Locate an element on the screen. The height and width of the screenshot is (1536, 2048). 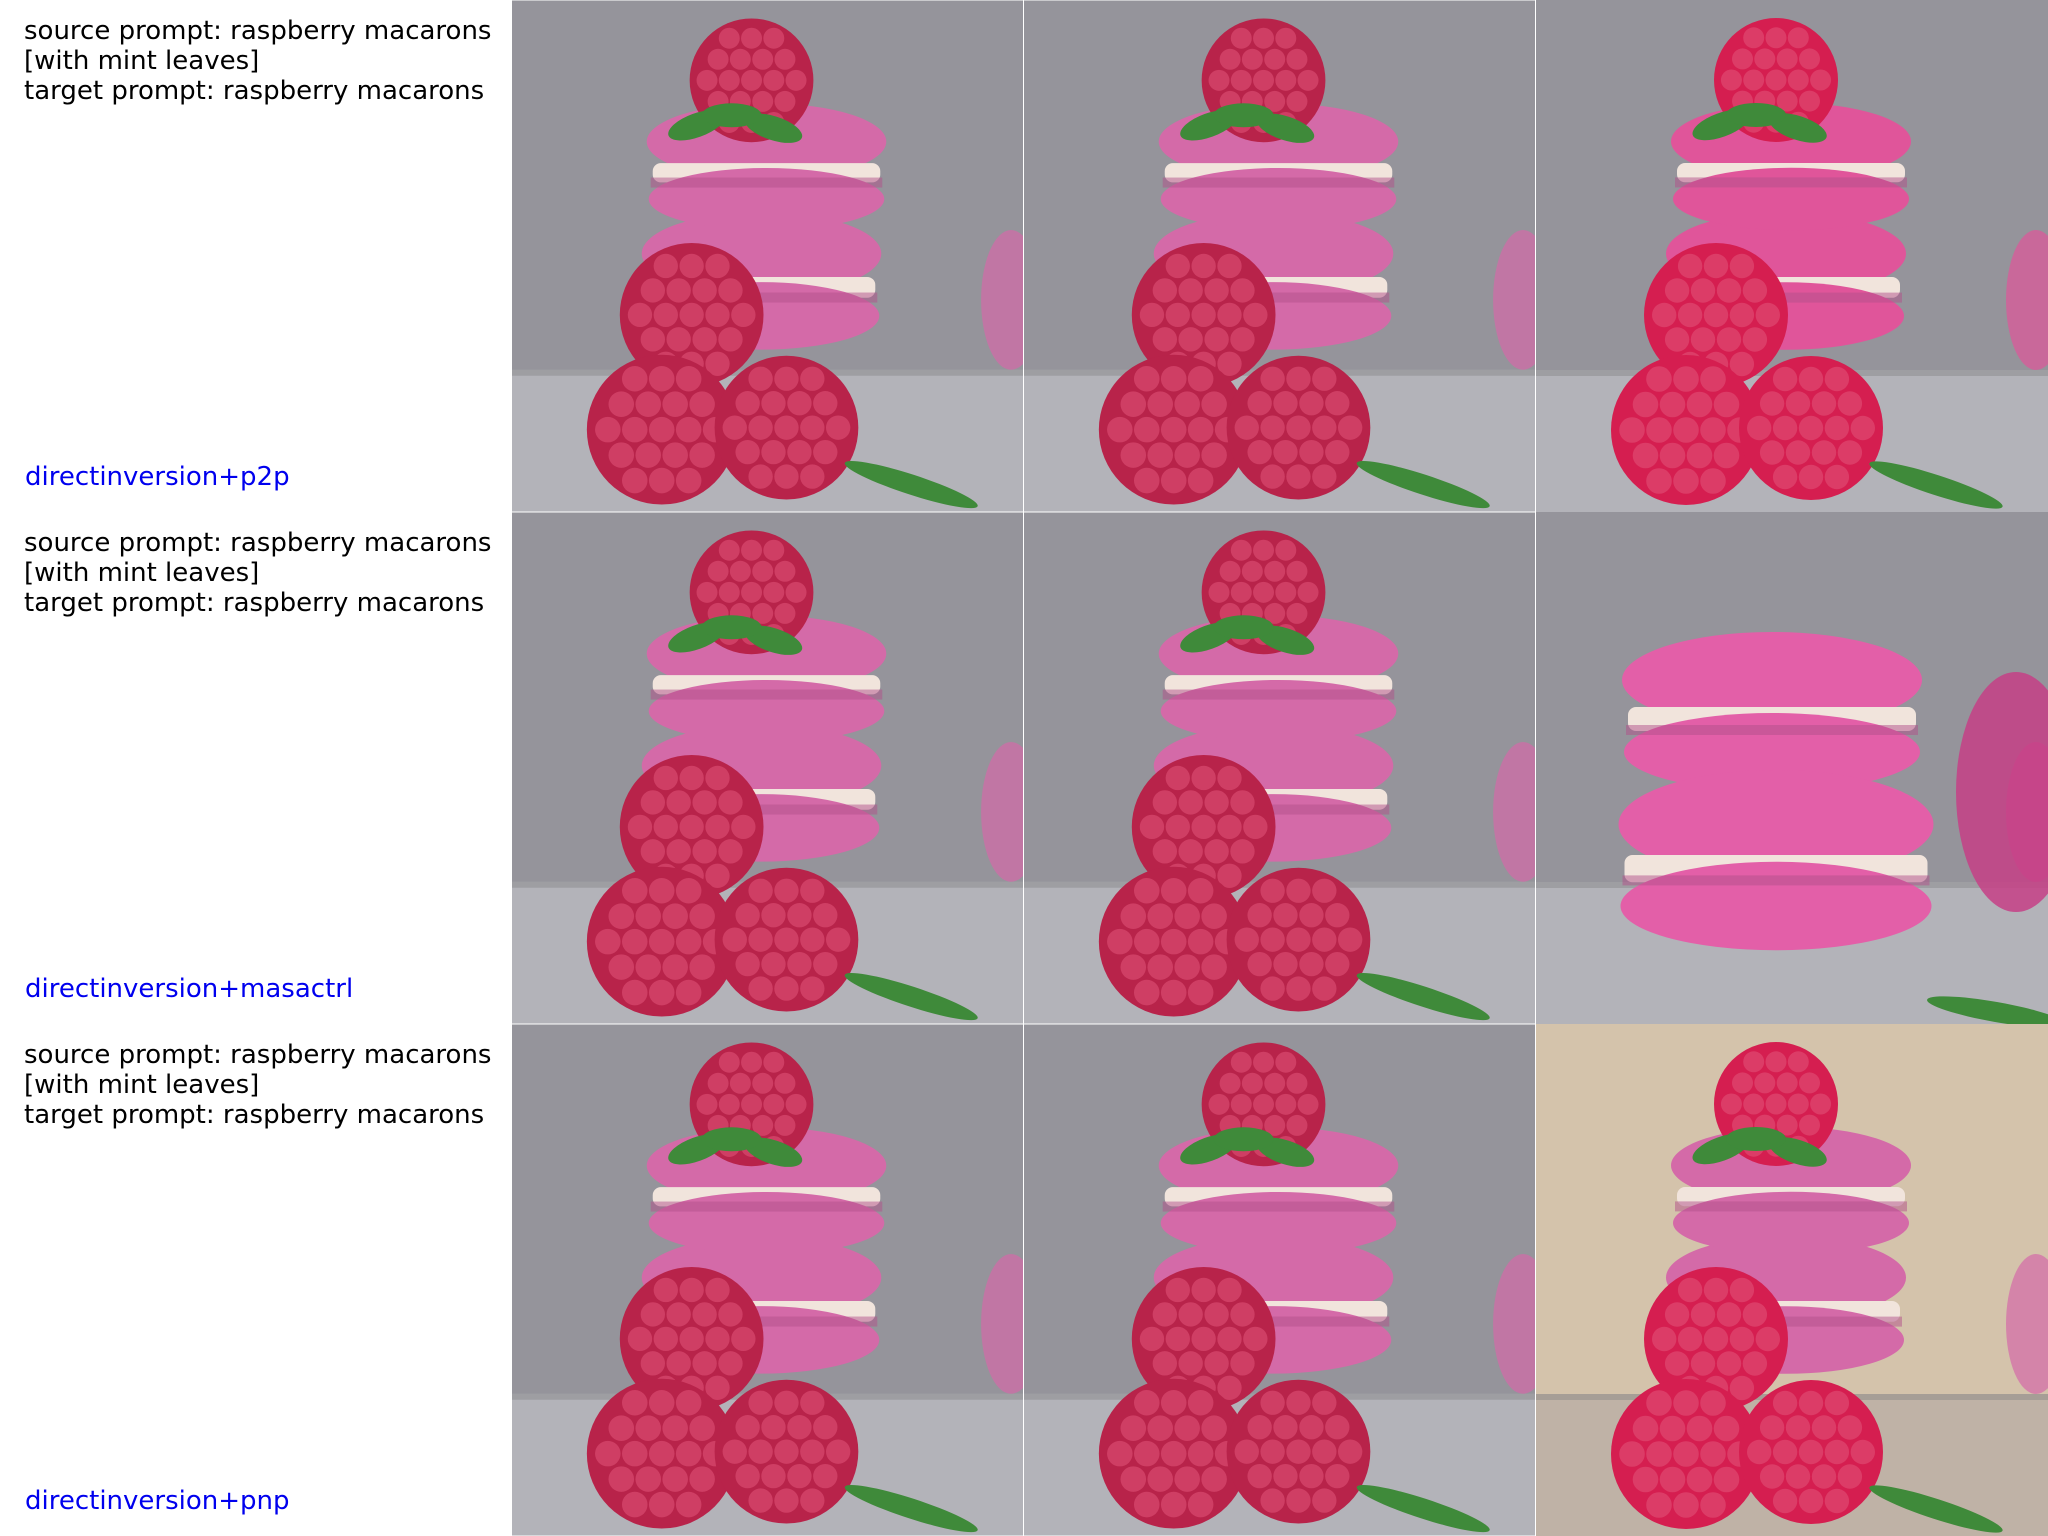
method-label: directinversion+masactrl is located at coordinates (189, 989).